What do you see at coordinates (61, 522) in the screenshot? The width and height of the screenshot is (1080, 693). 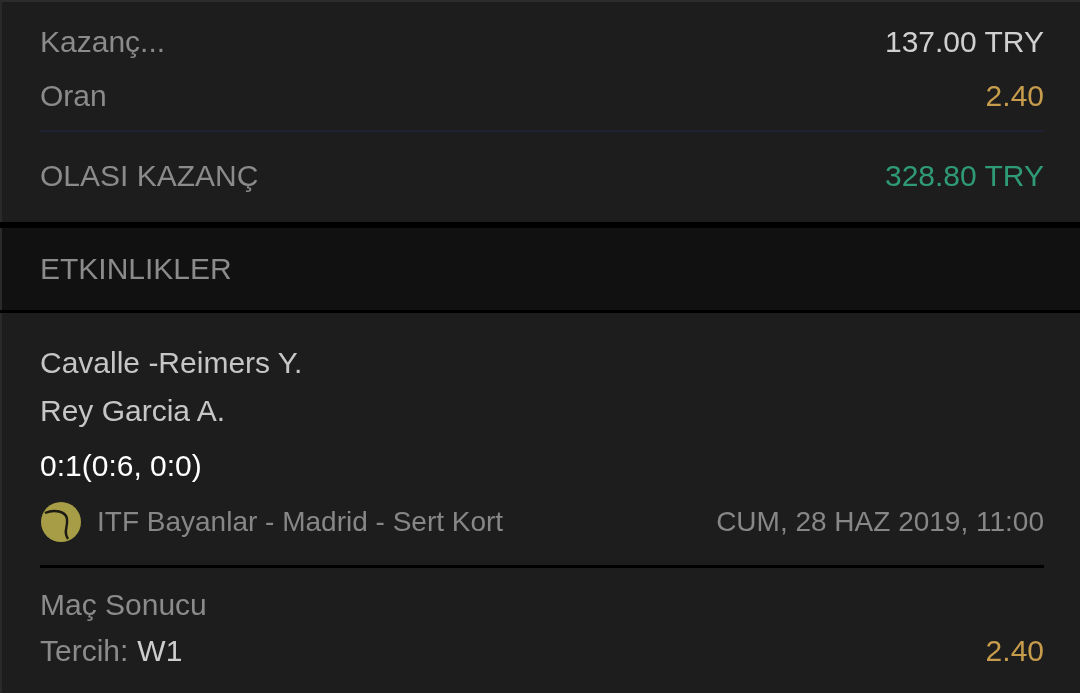 I see `tennis-ball-icon` at bounding box center [61, 522].